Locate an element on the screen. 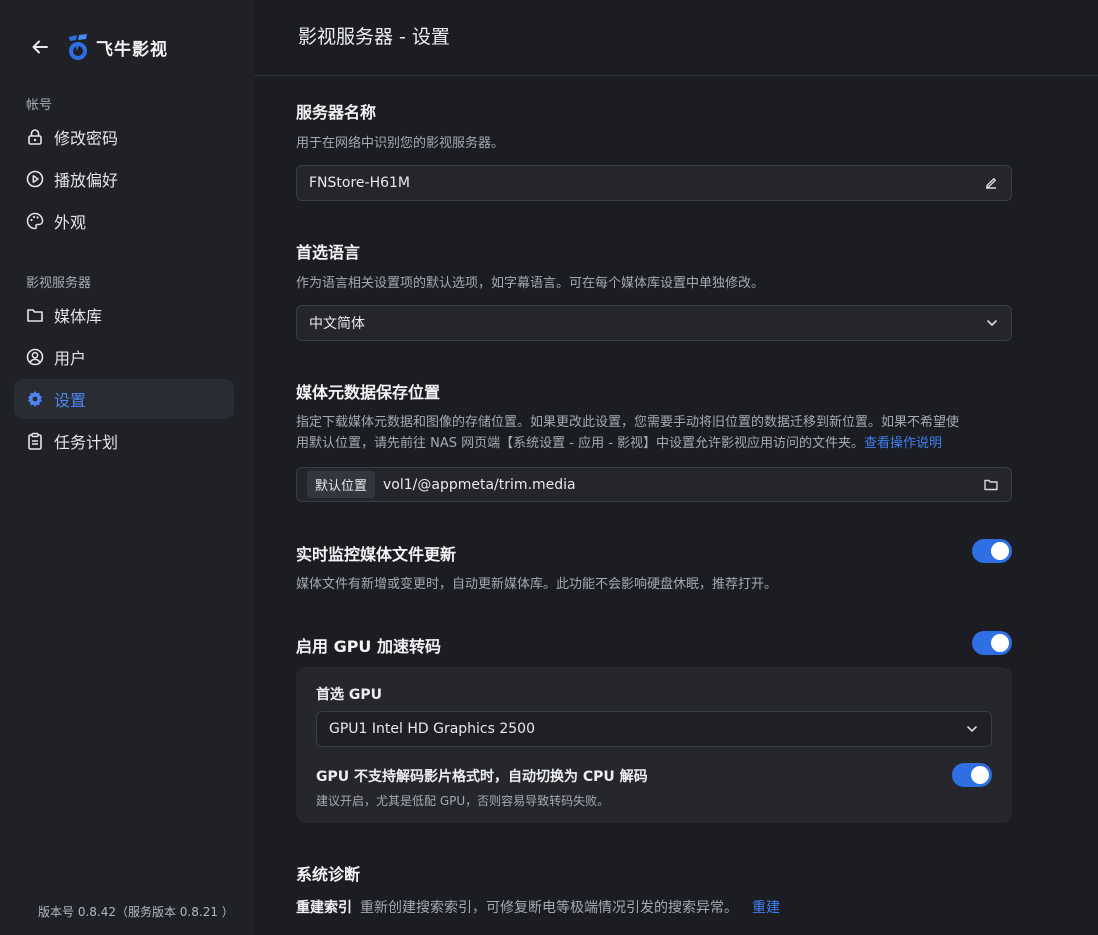 This screenshot has height=935, width=1098. sidebar-item-label: 用户 is located at coordinates (70, 358).